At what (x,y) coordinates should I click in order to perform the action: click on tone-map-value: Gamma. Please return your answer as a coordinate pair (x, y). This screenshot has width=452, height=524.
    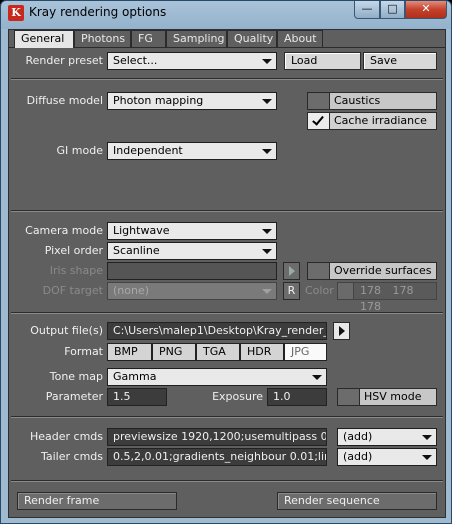
    Looking at the image, I should click on (135, 376).